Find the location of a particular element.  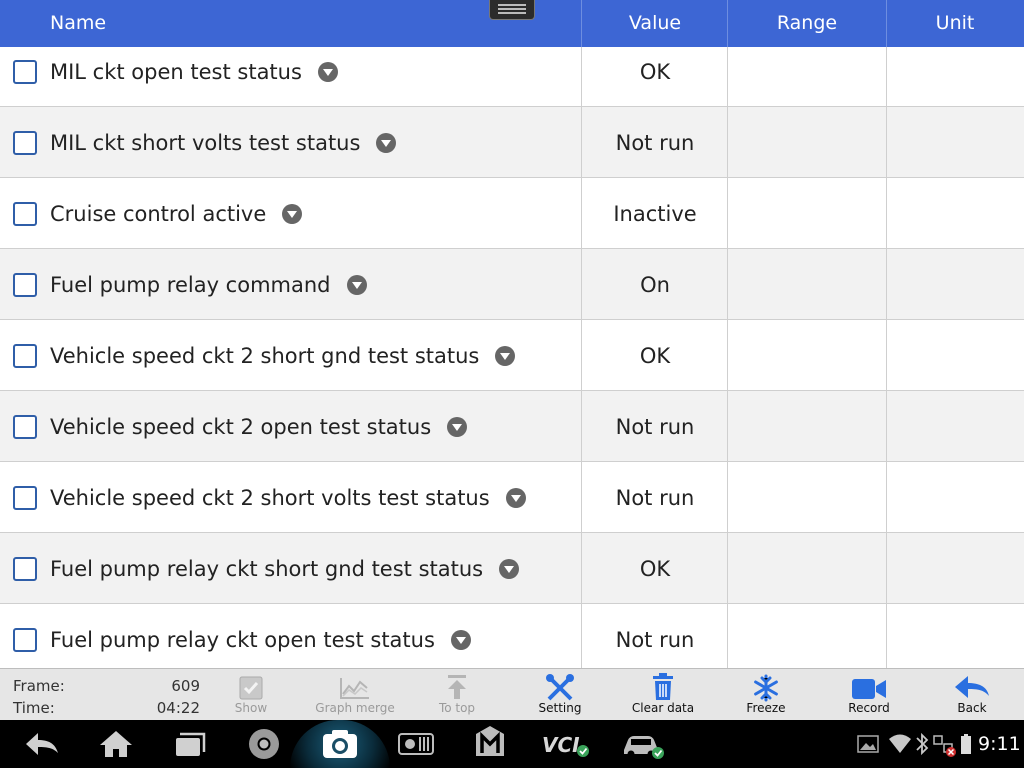

row-name-wrap: MIL ckt open test status is located at coordinates (194, 72).